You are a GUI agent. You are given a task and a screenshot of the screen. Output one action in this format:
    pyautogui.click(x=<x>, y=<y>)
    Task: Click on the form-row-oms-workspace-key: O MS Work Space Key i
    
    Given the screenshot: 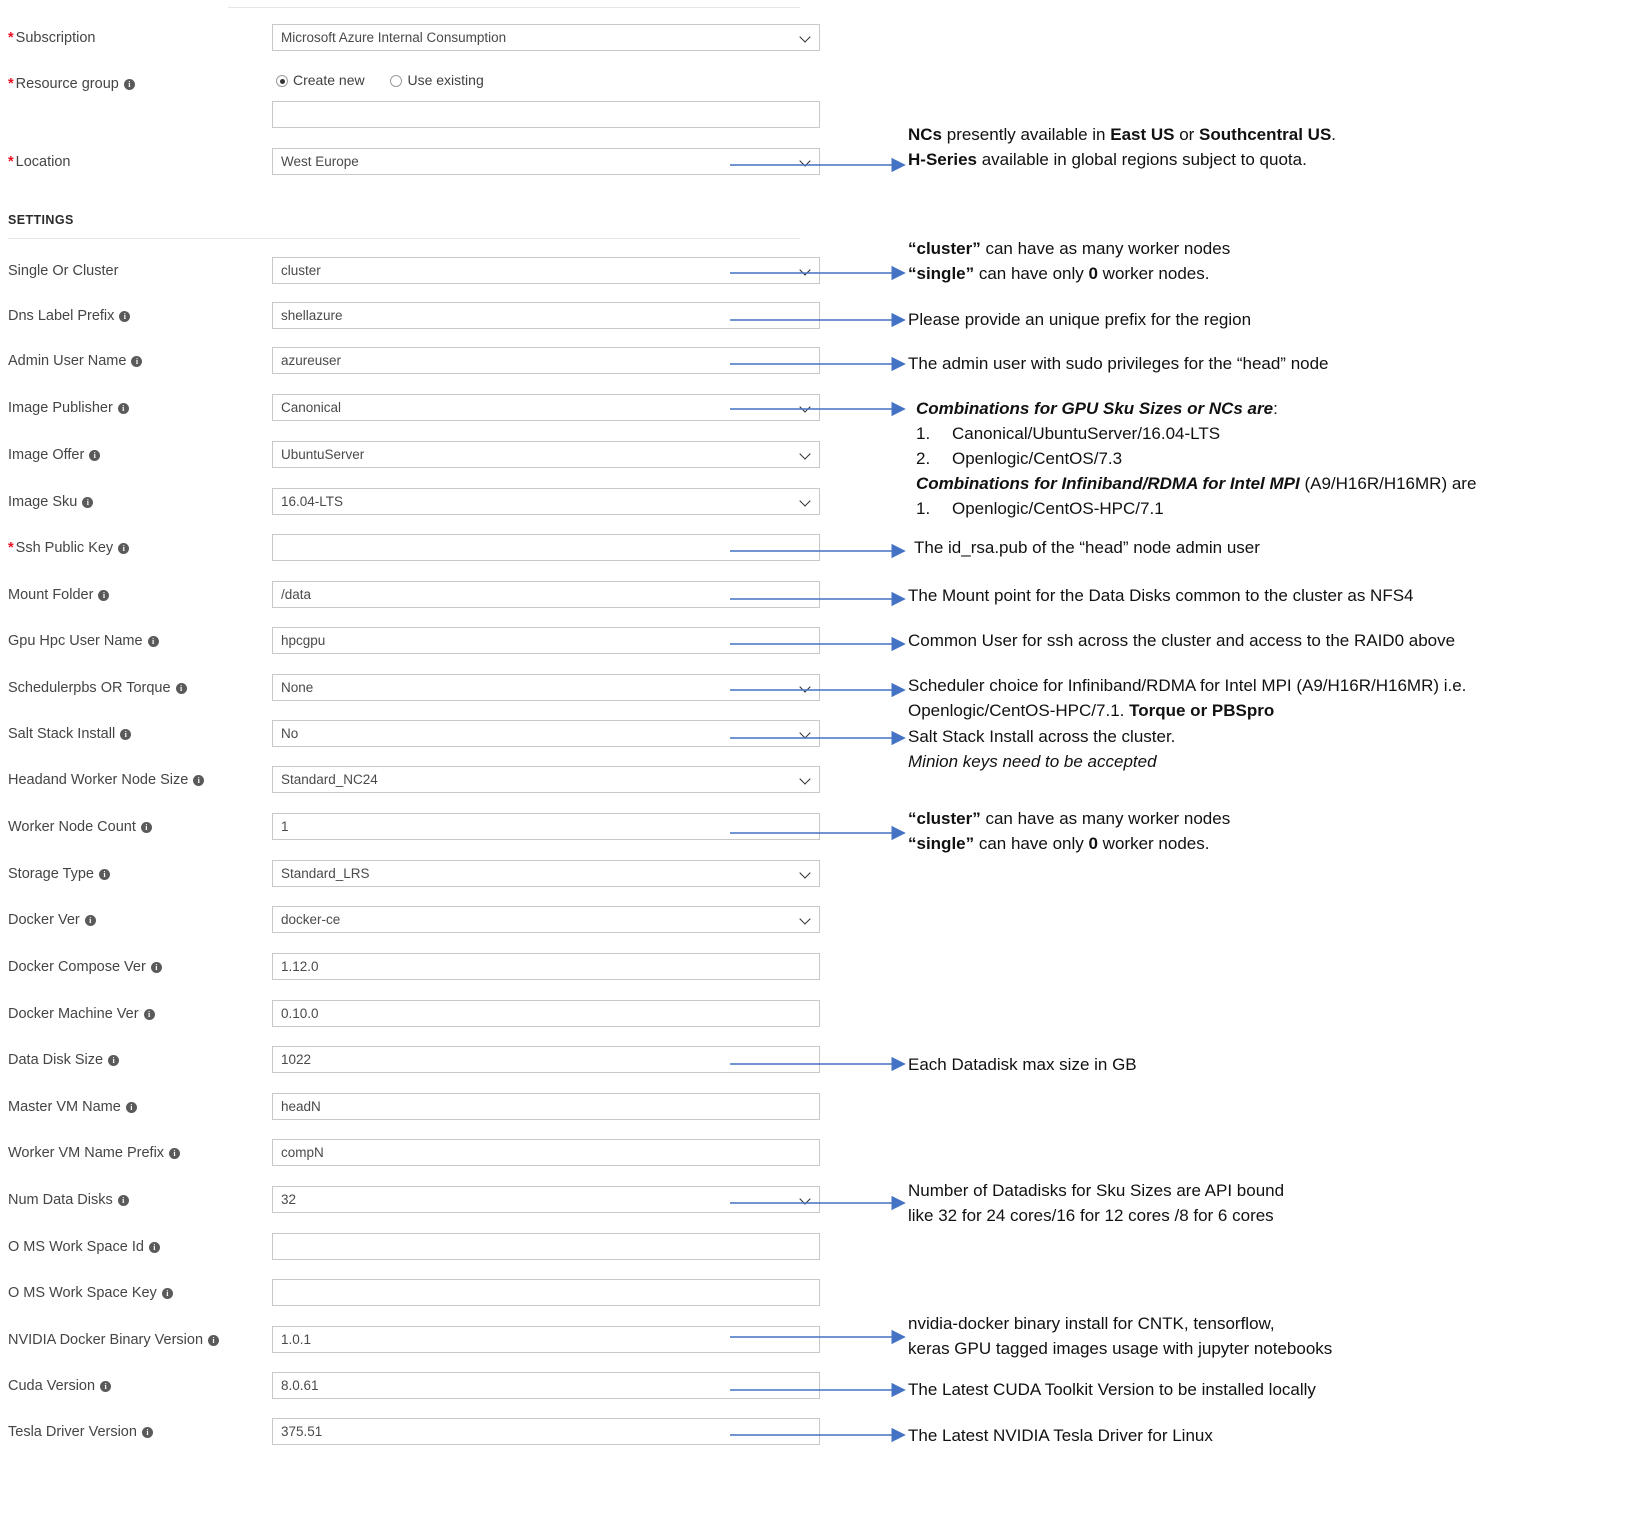 What is the action you would take?
    pyautogui.click(x=415, y=1296)
    